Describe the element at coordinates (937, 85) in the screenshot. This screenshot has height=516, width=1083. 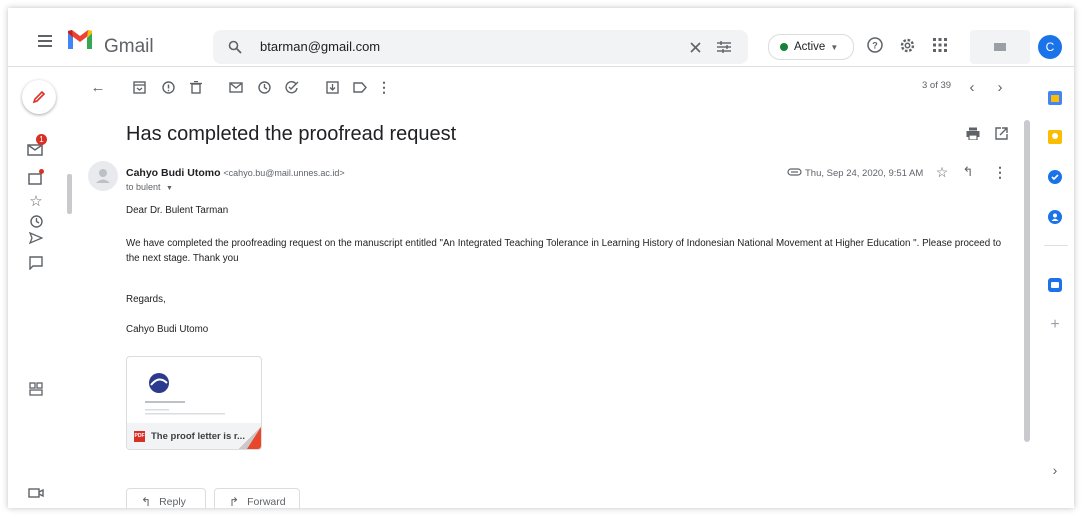
I see `pagination-label: 3 of 39` at that location.